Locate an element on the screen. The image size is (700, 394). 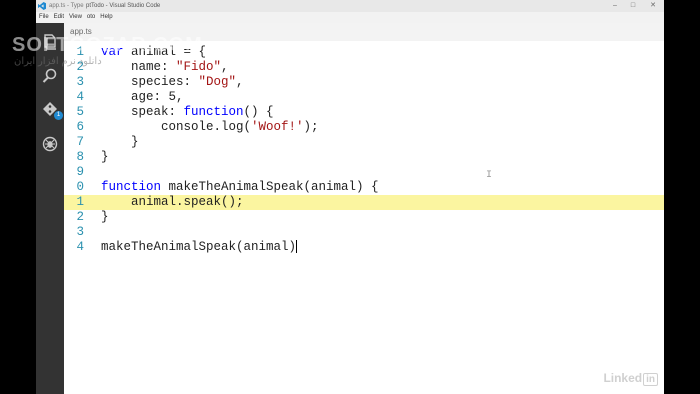
line-text: age: 5, is located at coordinates (142, 97).